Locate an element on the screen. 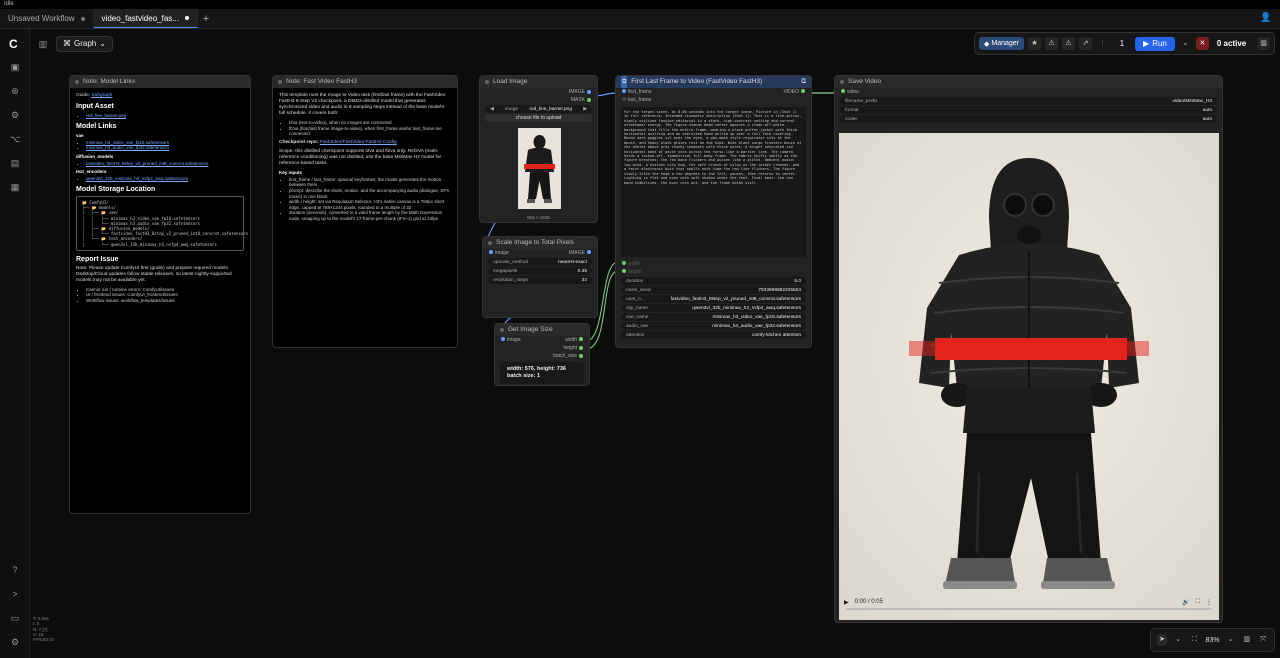 Image resolution: width=1280 pixels, height=658 pixels. width-input-slot: width is located at coordinates (713, 264).